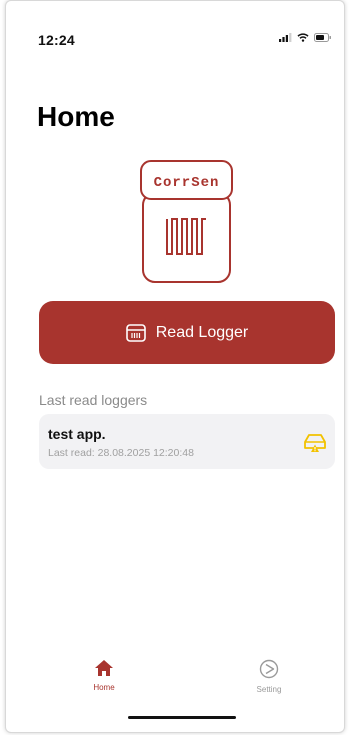  I want to click on tab-home: Home, so click(104, 675).